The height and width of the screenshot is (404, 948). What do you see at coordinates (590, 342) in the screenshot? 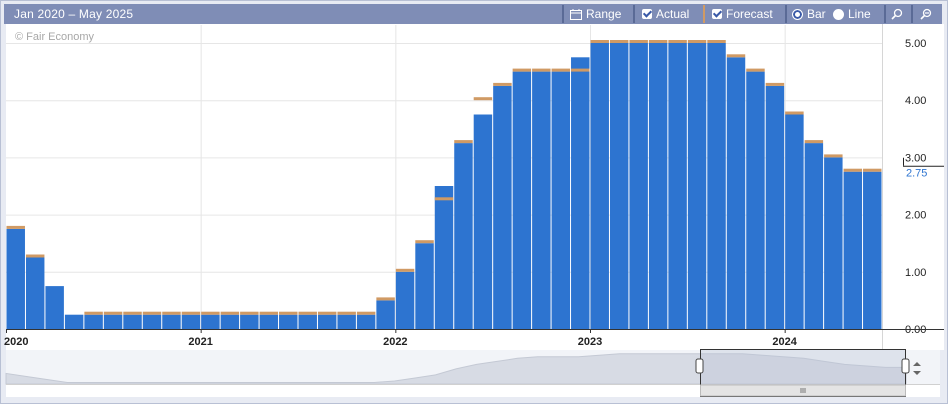
I see `x-tick-label: 2023` at bounding box center [590, 342].